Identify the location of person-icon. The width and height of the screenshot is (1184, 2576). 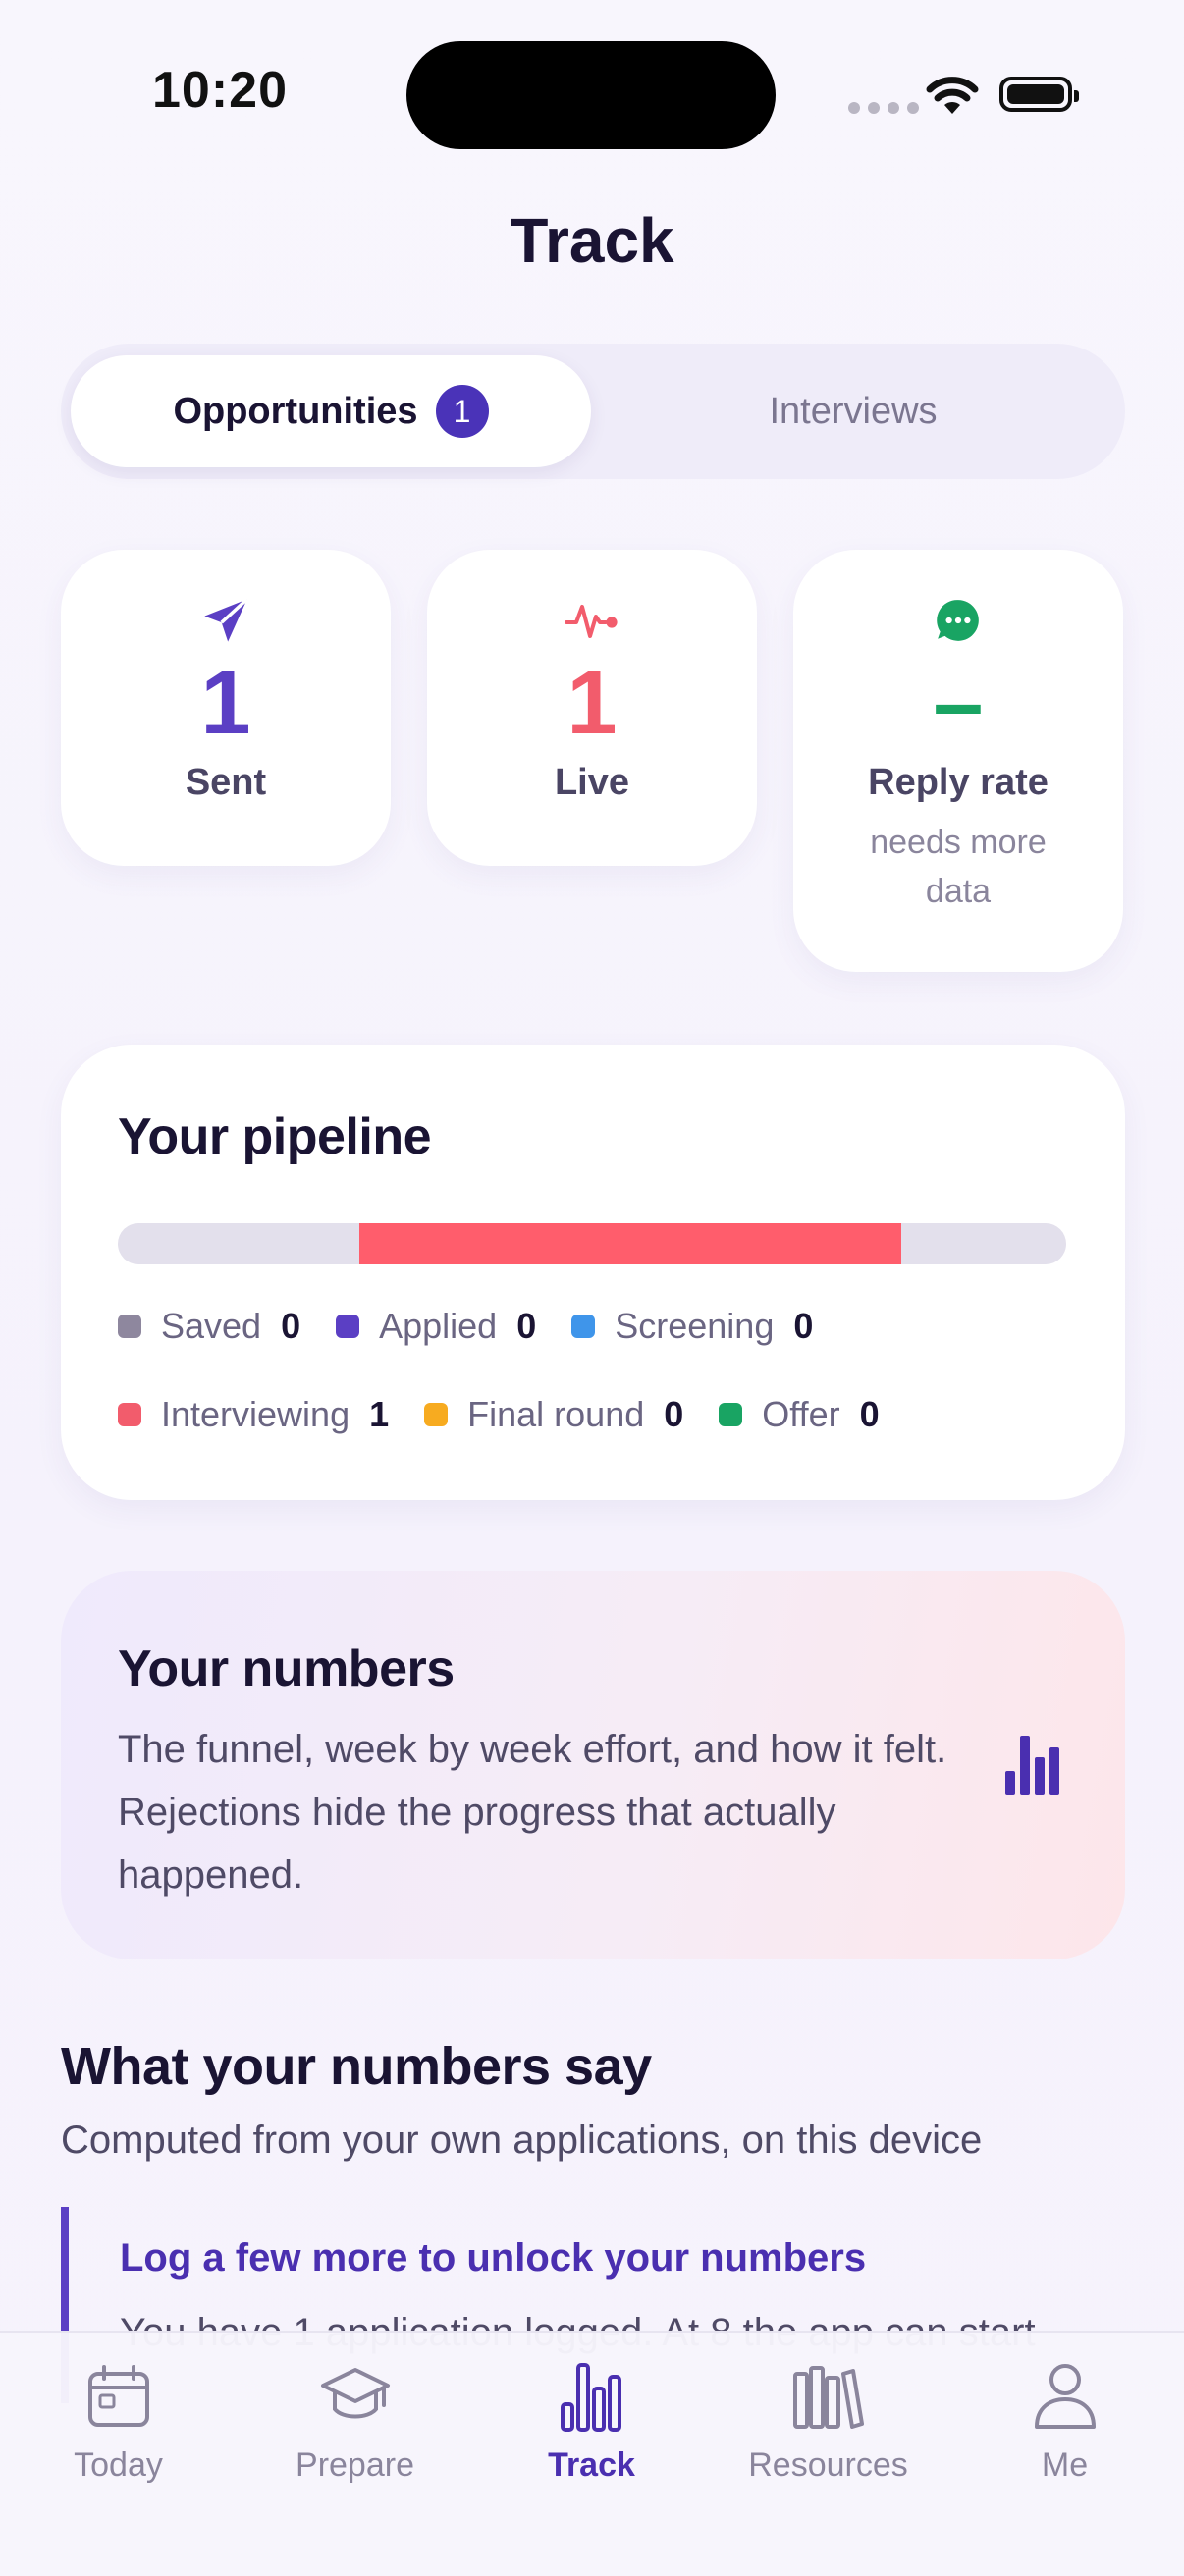
(1065, 2396).